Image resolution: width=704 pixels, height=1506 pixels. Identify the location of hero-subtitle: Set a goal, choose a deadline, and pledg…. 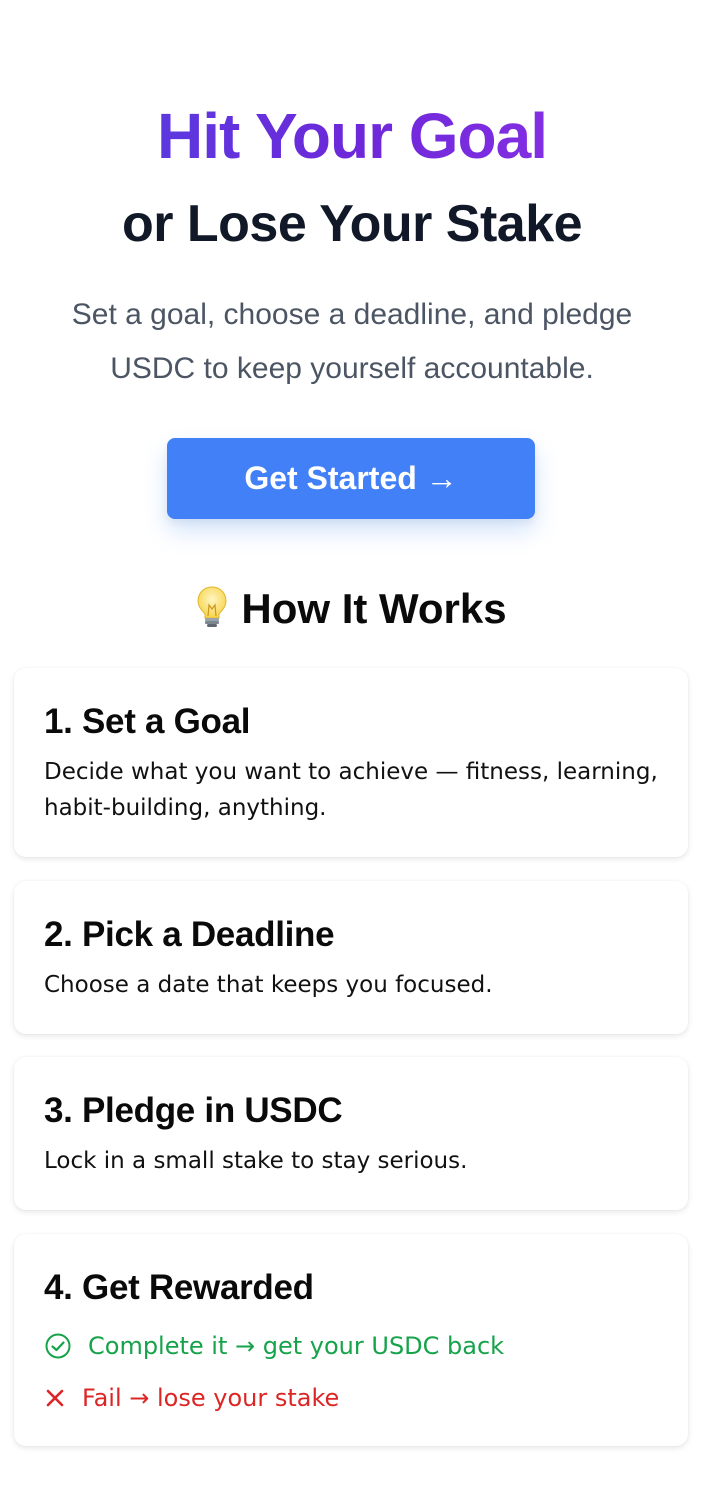
(352, 341).